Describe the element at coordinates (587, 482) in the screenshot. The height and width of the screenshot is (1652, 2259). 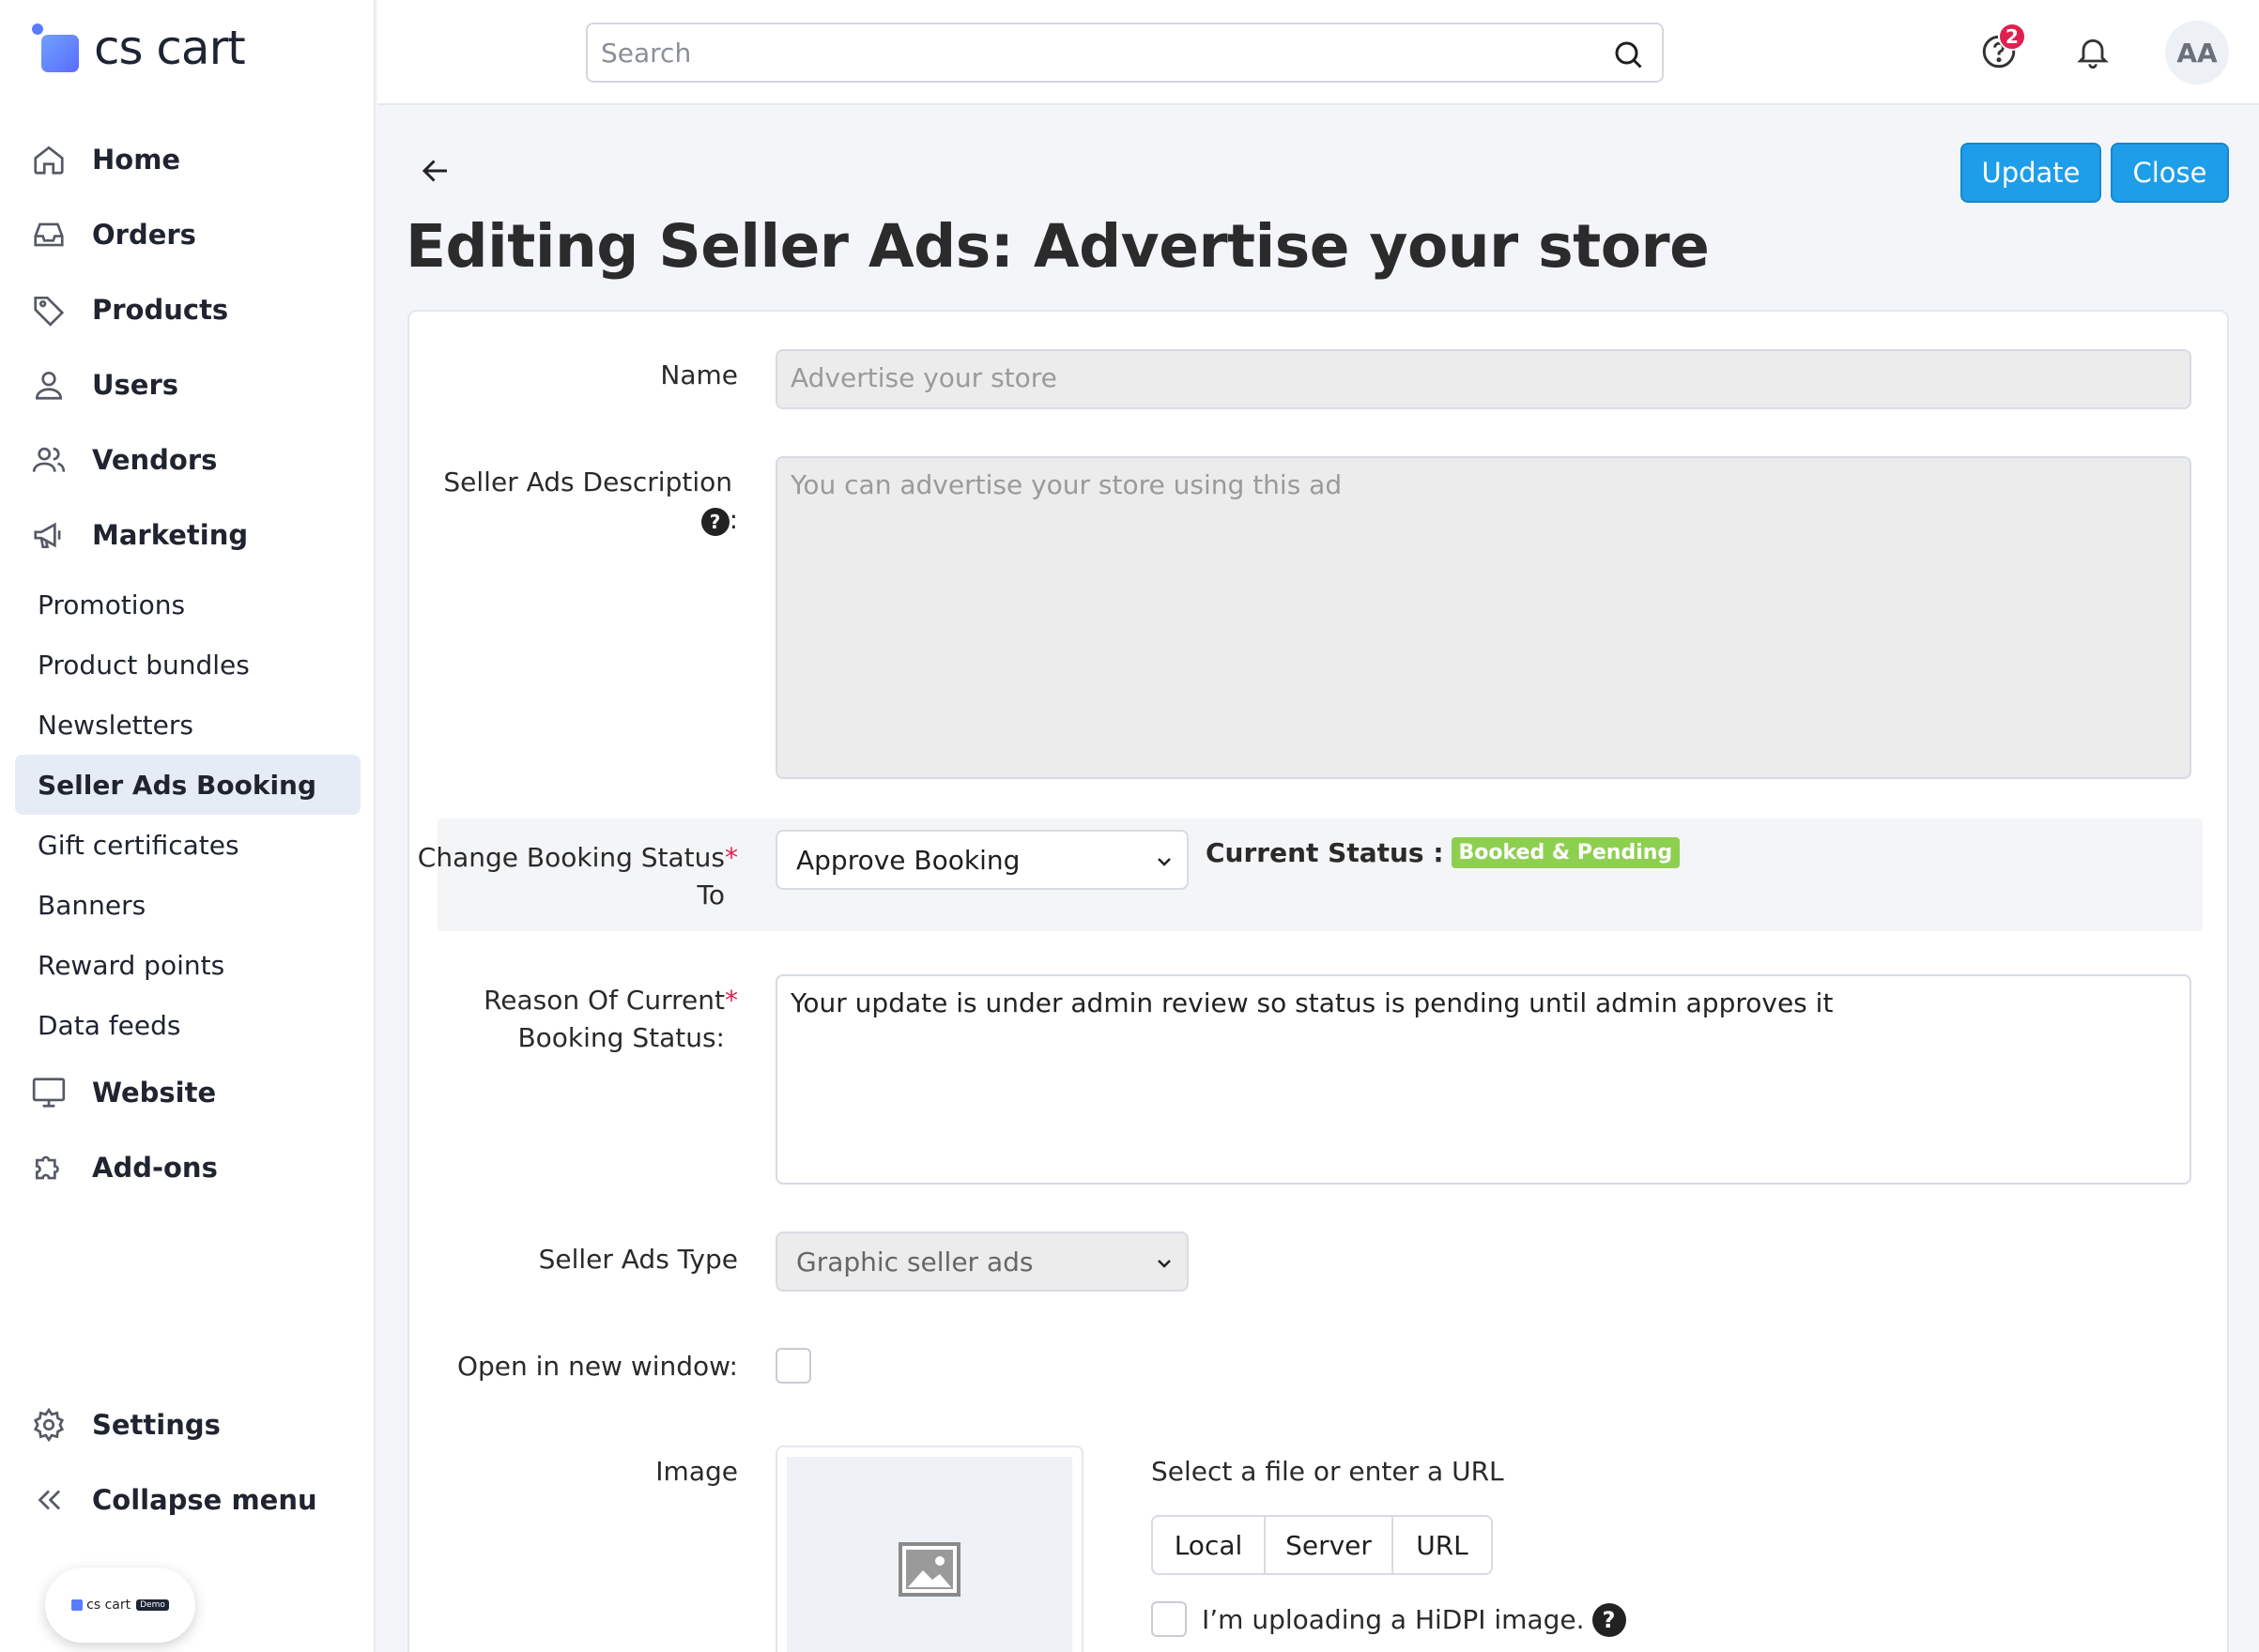
I see `description-label: Seller Ads Description` at that location.